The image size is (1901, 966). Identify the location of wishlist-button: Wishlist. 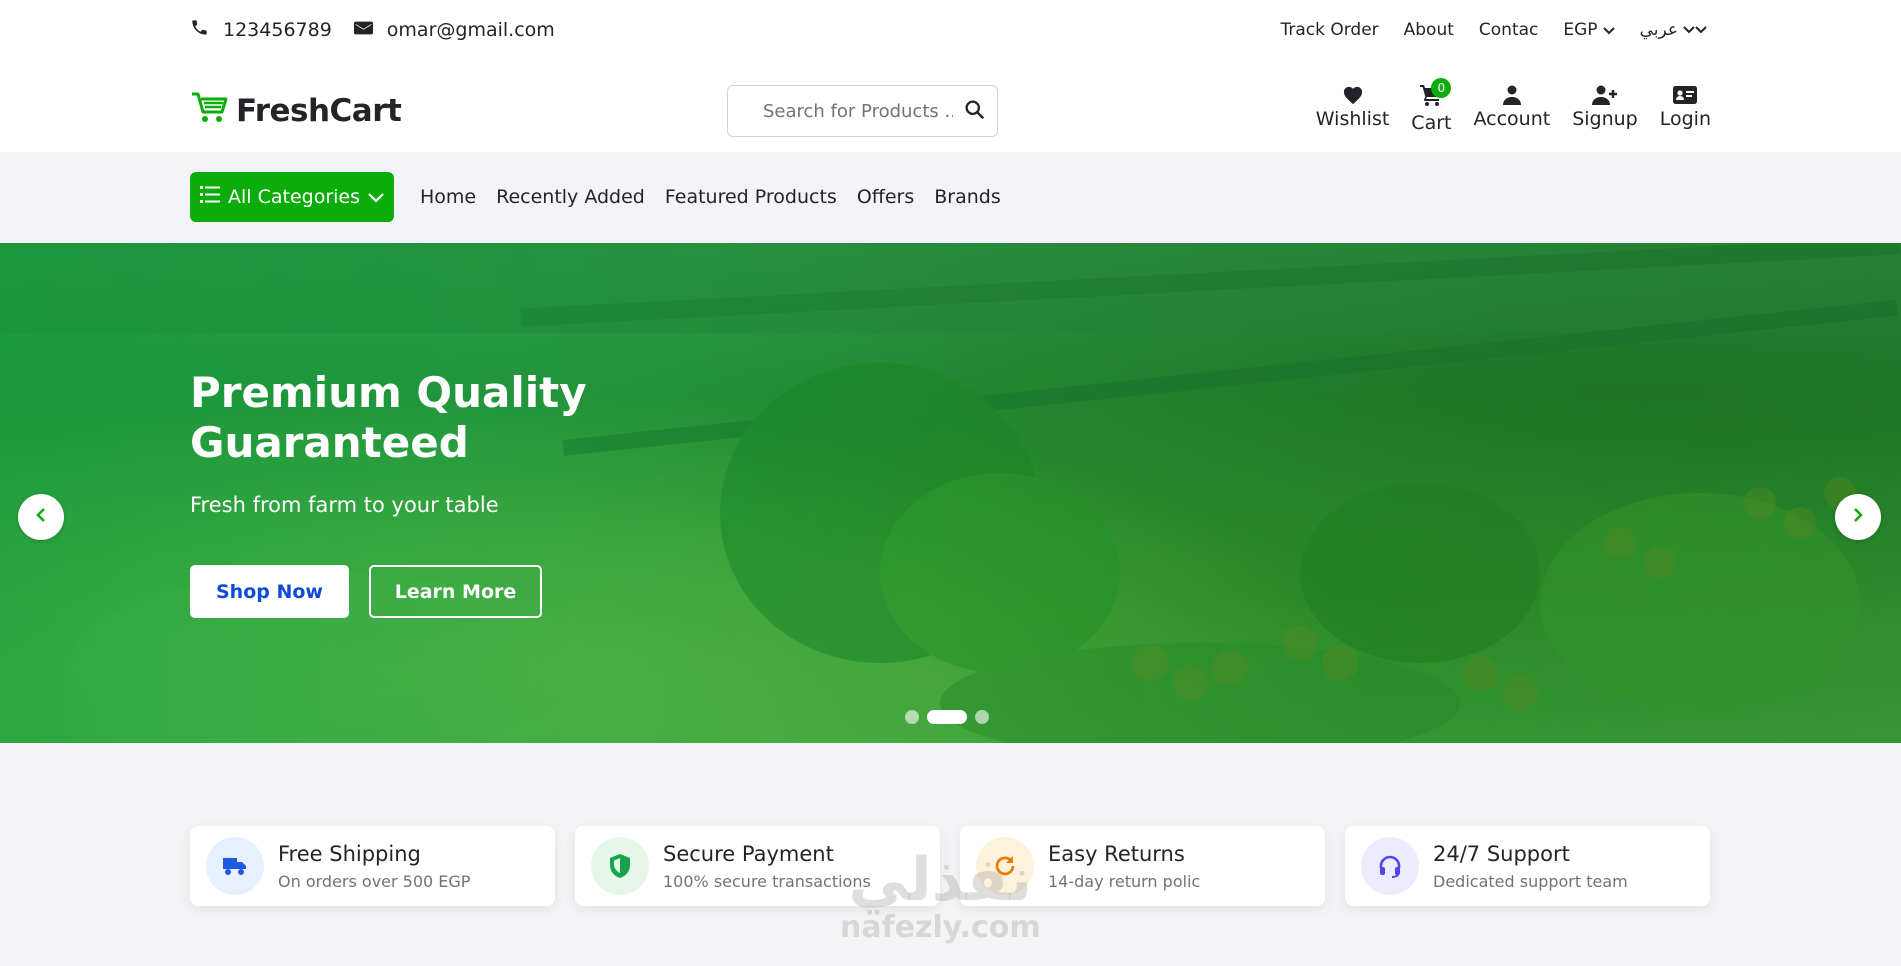
(1352, 107).